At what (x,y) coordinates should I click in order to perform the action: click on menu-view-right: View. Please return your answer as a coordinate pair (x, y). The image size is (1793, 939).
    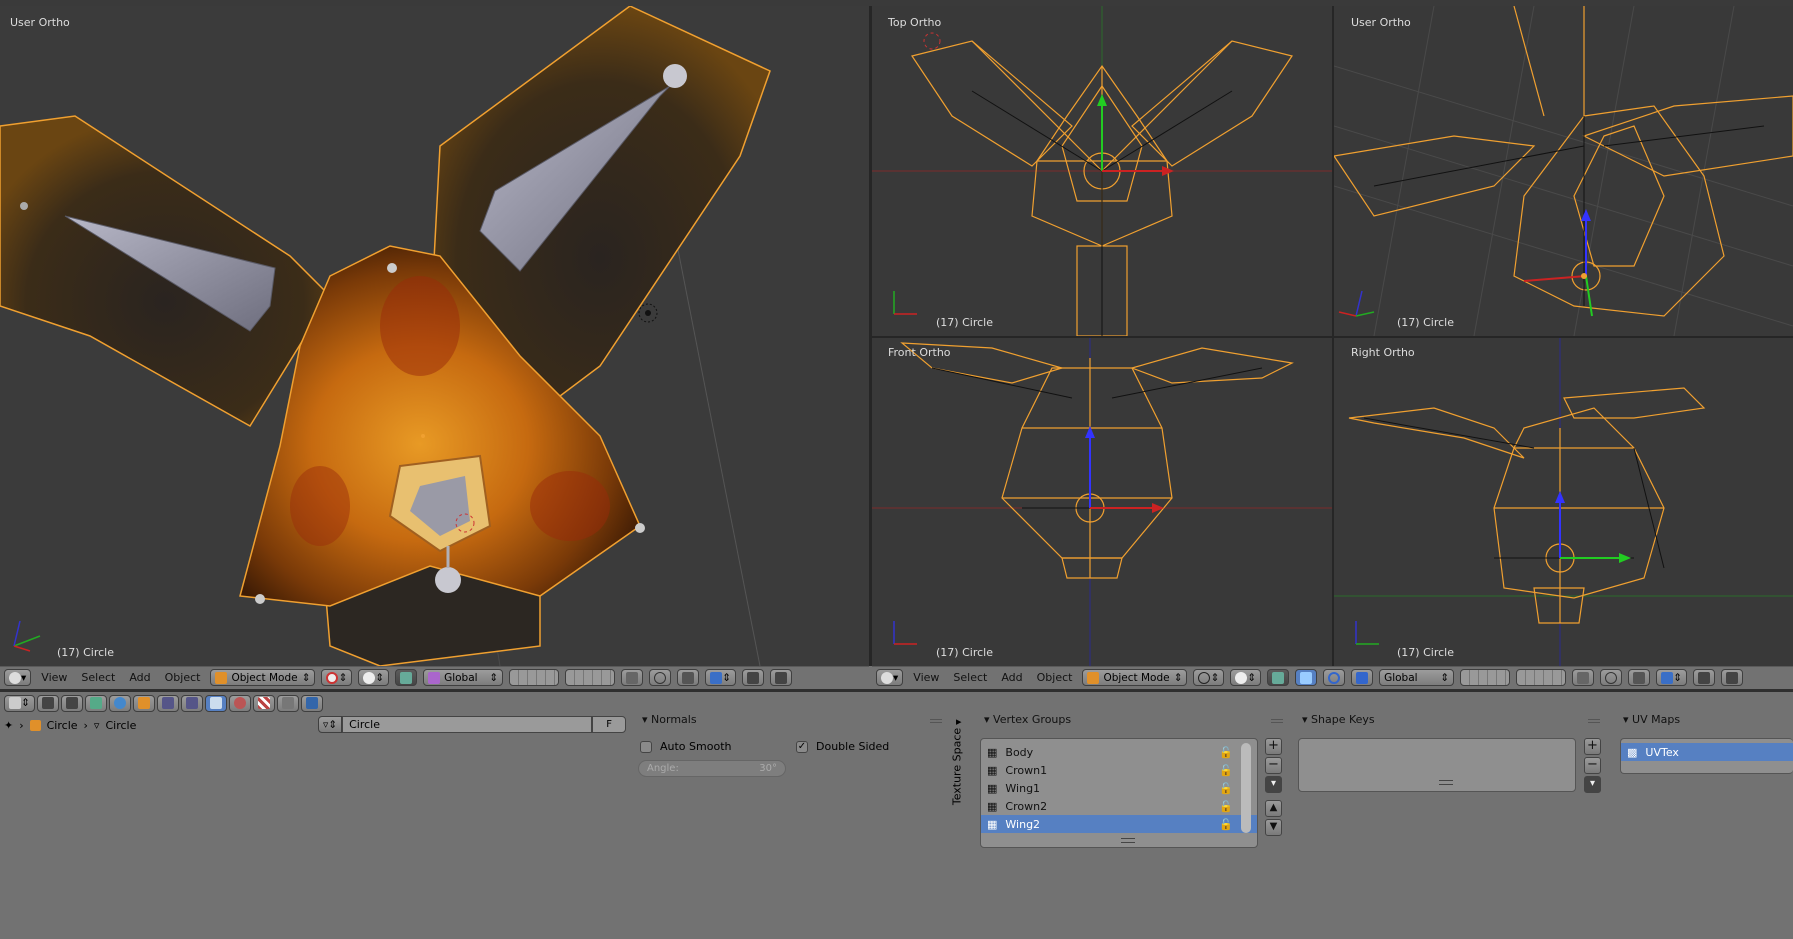
    Looking at the image, I should click on (926, 677).